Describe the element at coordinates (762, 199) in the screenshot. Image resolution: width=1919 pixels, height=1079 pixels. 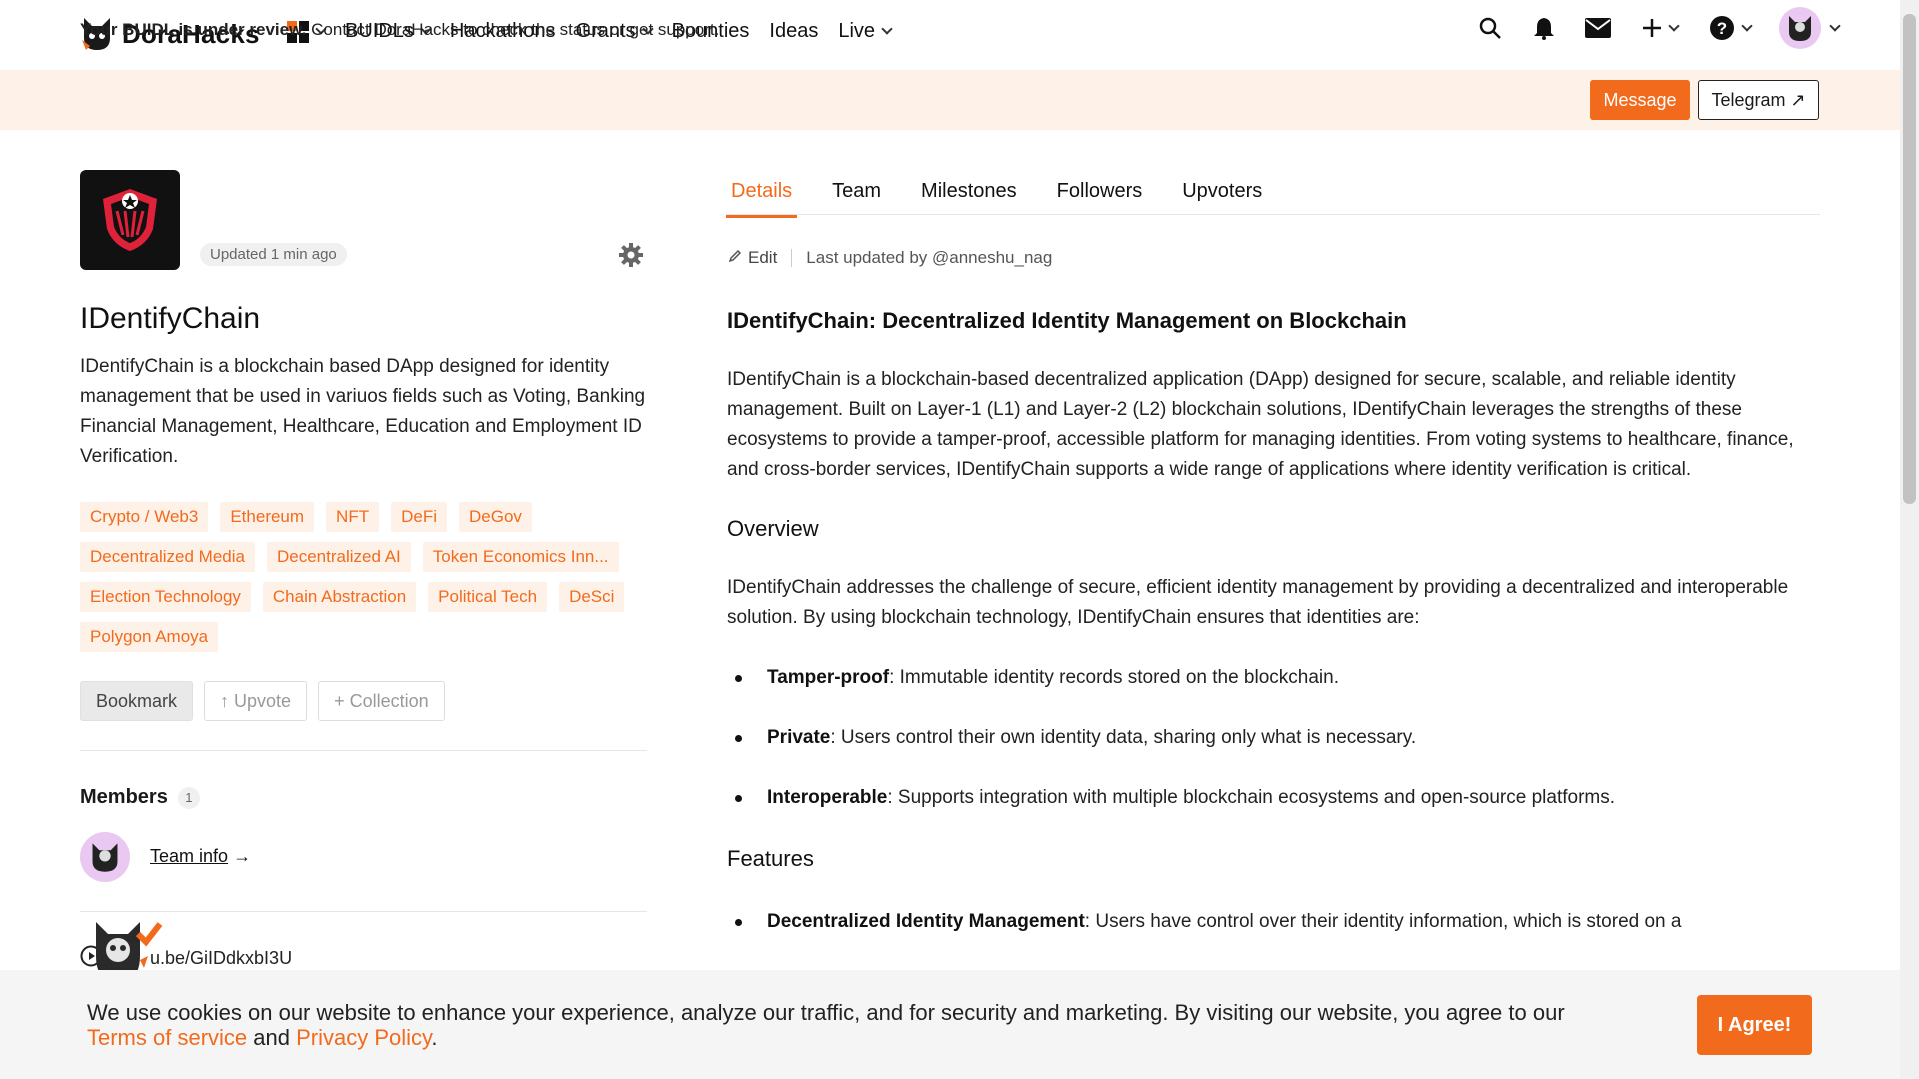
I see `tab-details: Details` at that location.